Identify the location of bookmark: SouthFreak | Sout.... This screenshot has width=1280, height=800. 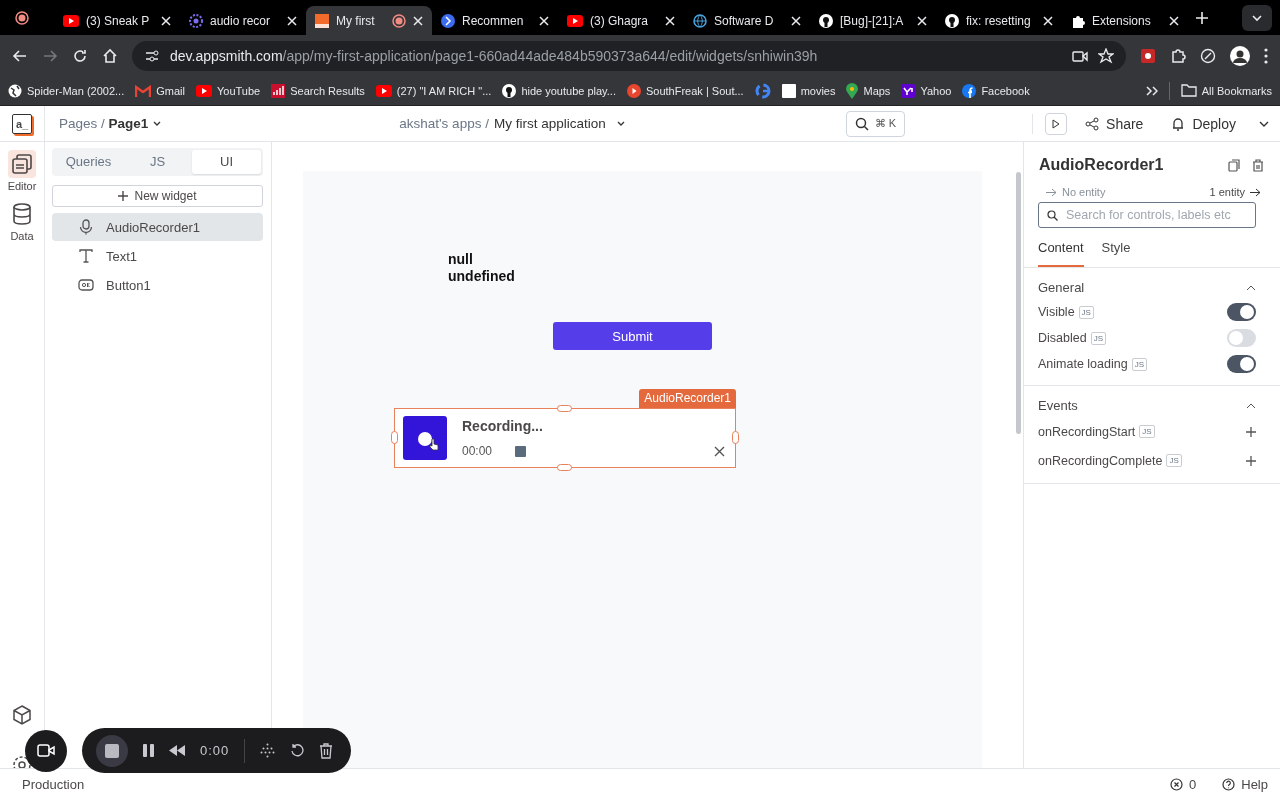
(685, 90).